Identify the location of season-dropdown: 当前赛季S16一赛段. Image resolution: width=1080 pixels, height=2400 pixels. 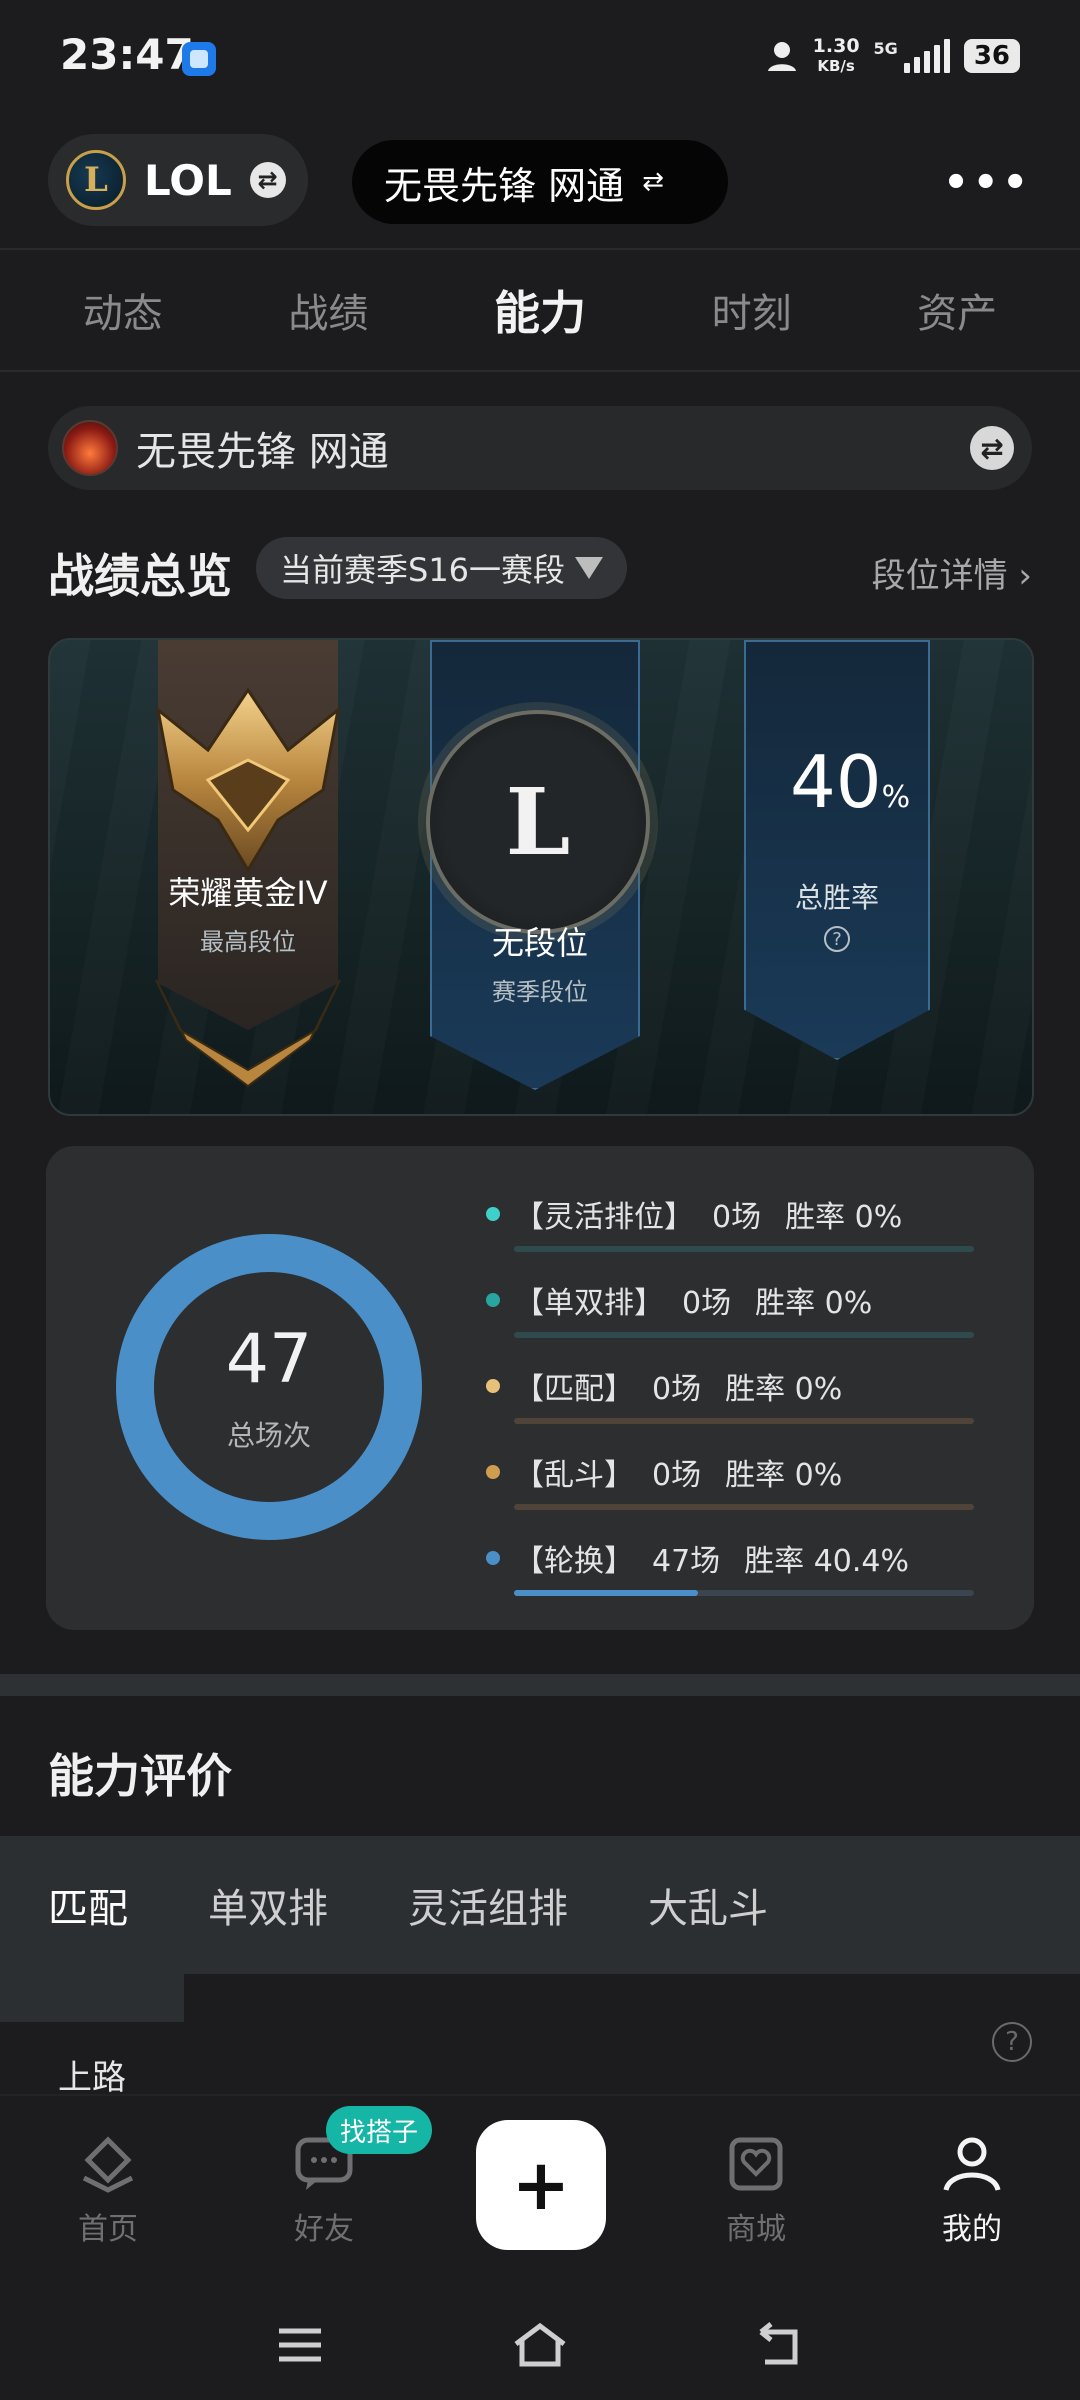
(442, 568).